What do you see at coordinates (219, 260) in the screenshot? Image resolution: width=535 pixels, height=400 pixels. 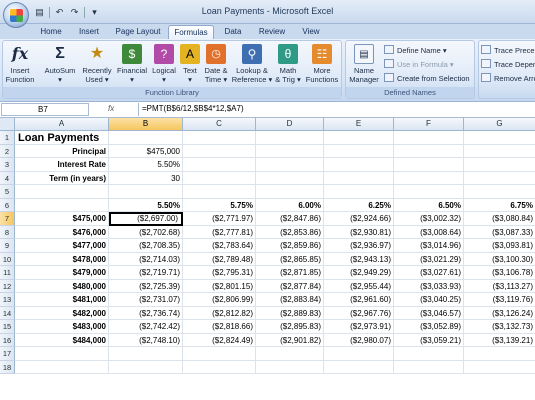 I see `payment-cell: ($2,789.48)` at bounding box center [219, 260].